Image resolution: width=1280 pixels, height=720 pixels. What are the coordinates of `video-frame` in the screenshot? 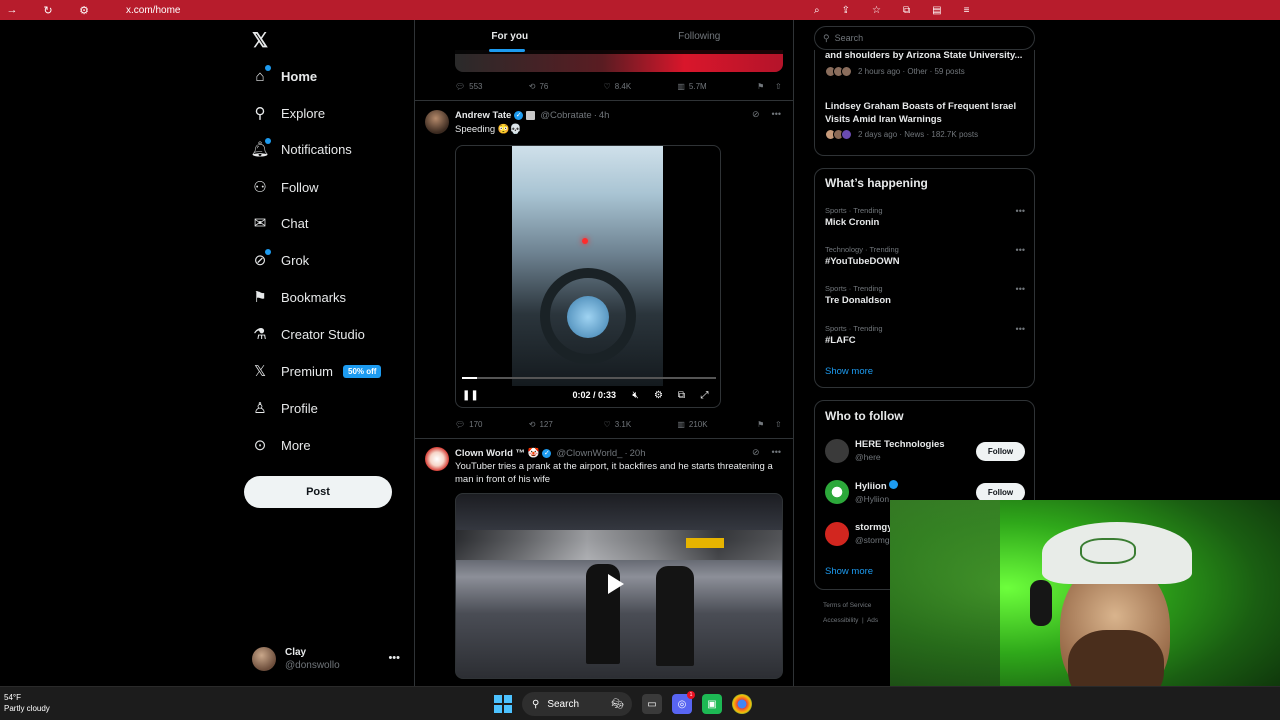 It's located at (587, 266).